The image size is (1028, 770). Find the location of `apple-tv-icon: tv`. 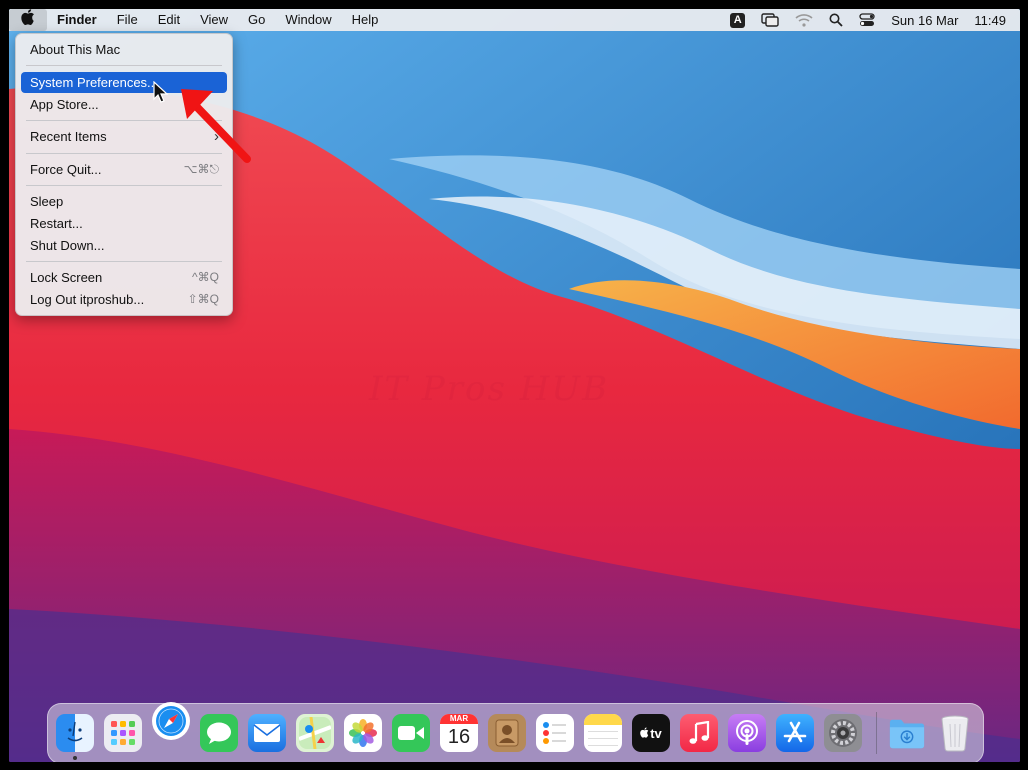

apple-tv-icon: tv is located at coordinates (651, 733).